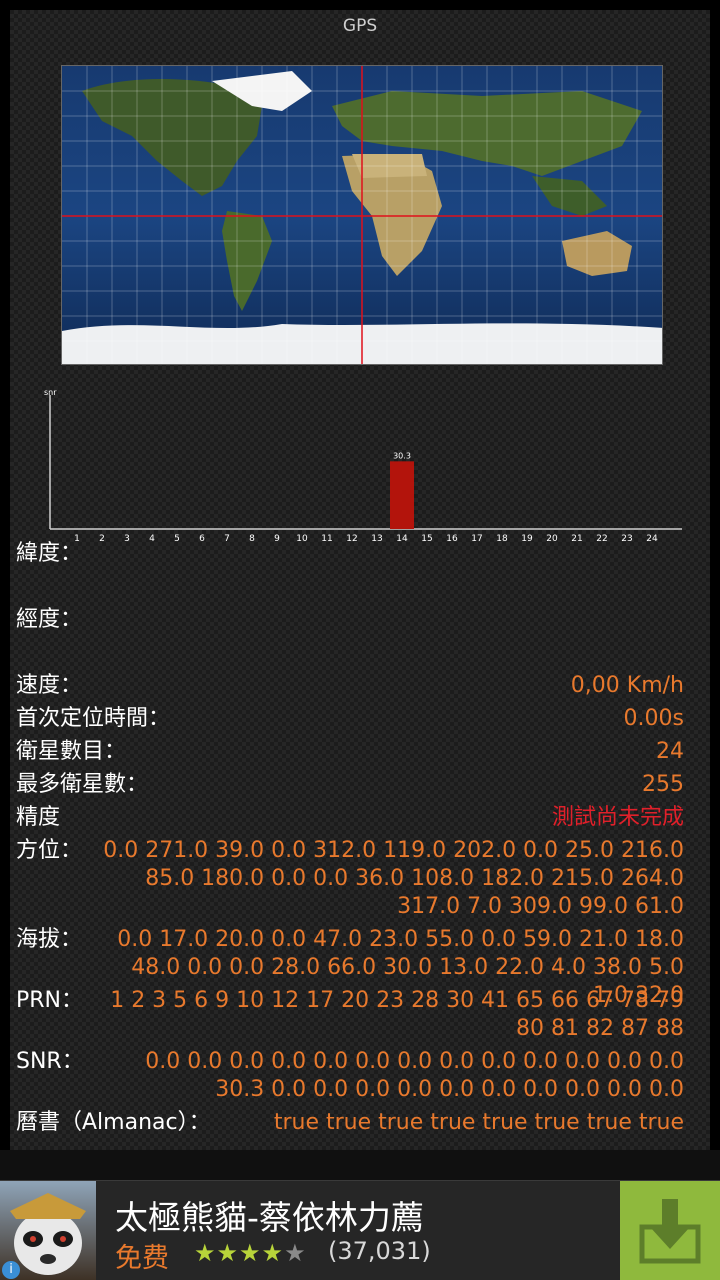 The width and height of the screenshot is (720, 1280). I want to click on stars-full: ★★★★, so click(239, 1253).